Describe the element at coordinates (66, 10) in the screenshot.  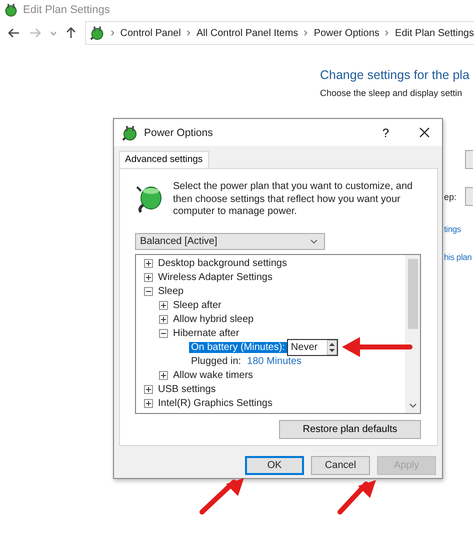
I see `window-title: Edit Plan Settings` at that location.